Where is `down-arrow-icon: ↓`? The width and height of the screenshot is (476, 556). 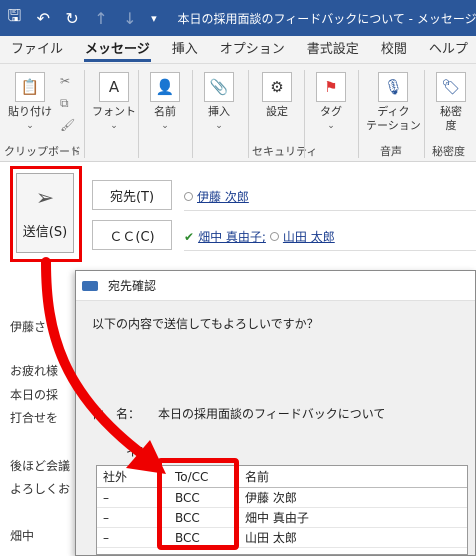 down-arrow-icon: ↓ is located at coordinates (129, 18).